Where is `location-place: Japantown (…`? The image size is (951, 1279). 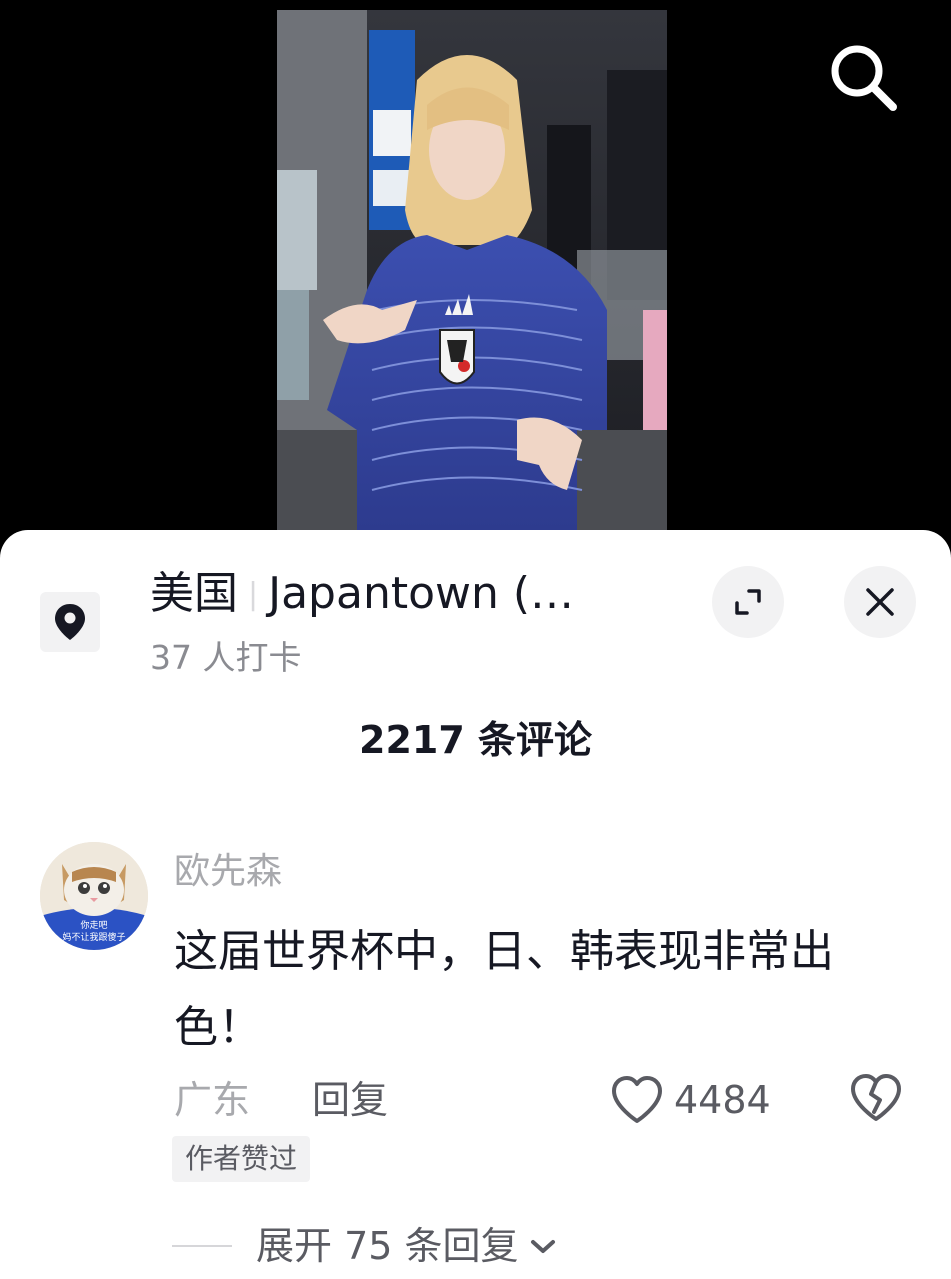 location-place: Japantown (… is located at coordinates (421, 593).